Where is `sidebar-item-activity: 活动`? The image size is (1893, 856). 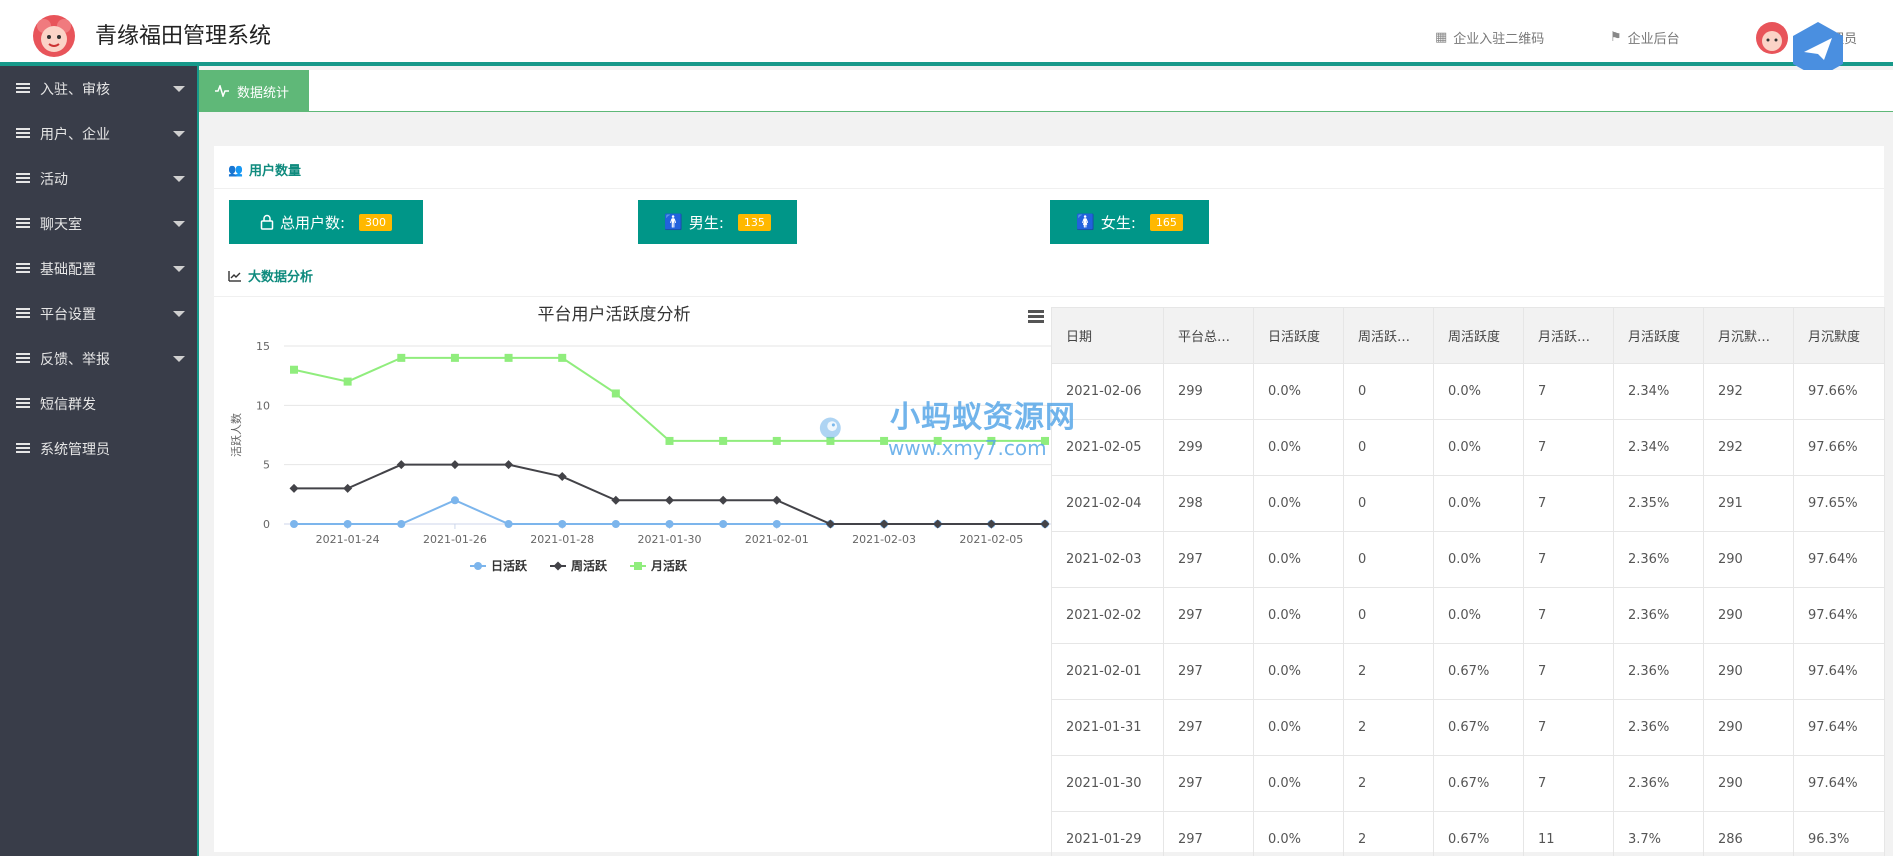
sidebar-item-activity: 活动 is located at coordinates (98, 178).